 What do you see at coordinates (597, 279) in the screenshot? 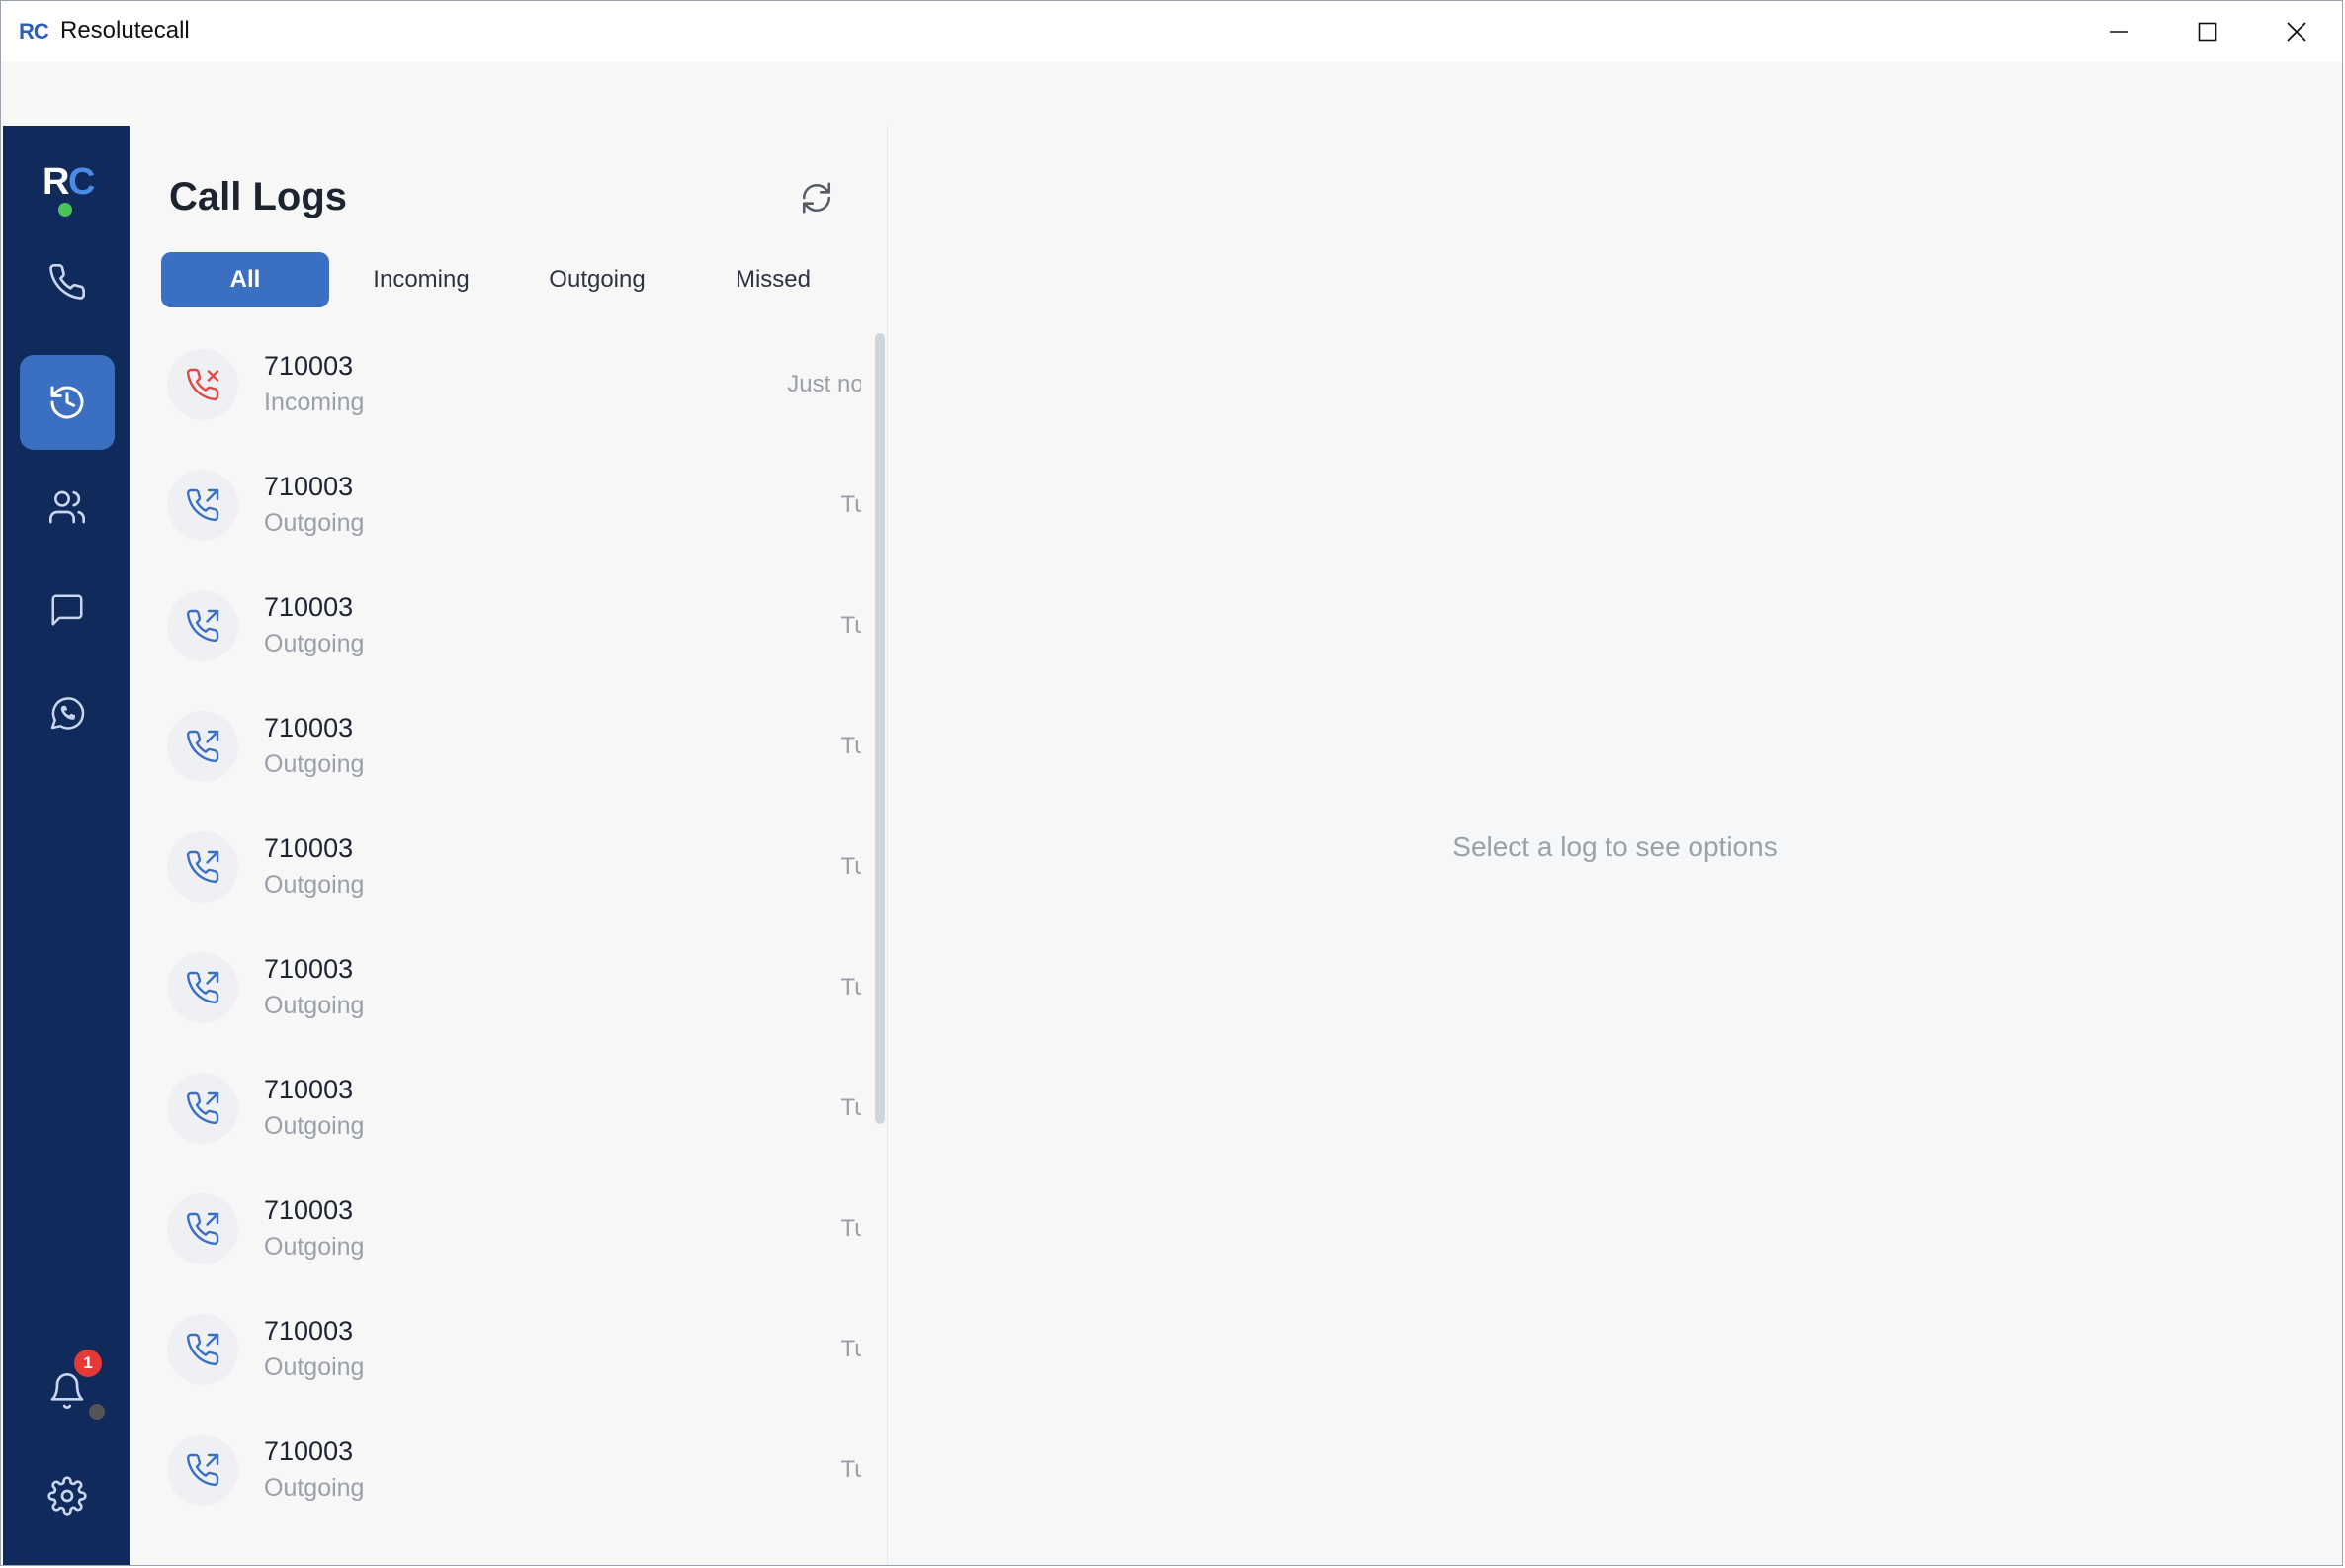
I see `tab-outgoing: Outgoing` at bounding box center [597, 279].